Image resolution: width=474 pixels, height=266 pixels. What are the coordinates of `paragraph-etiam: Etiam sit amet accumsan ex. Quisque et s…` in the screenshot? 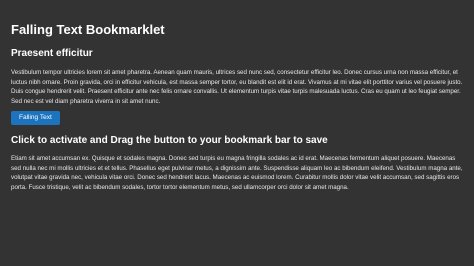 It's located at (237, 173).